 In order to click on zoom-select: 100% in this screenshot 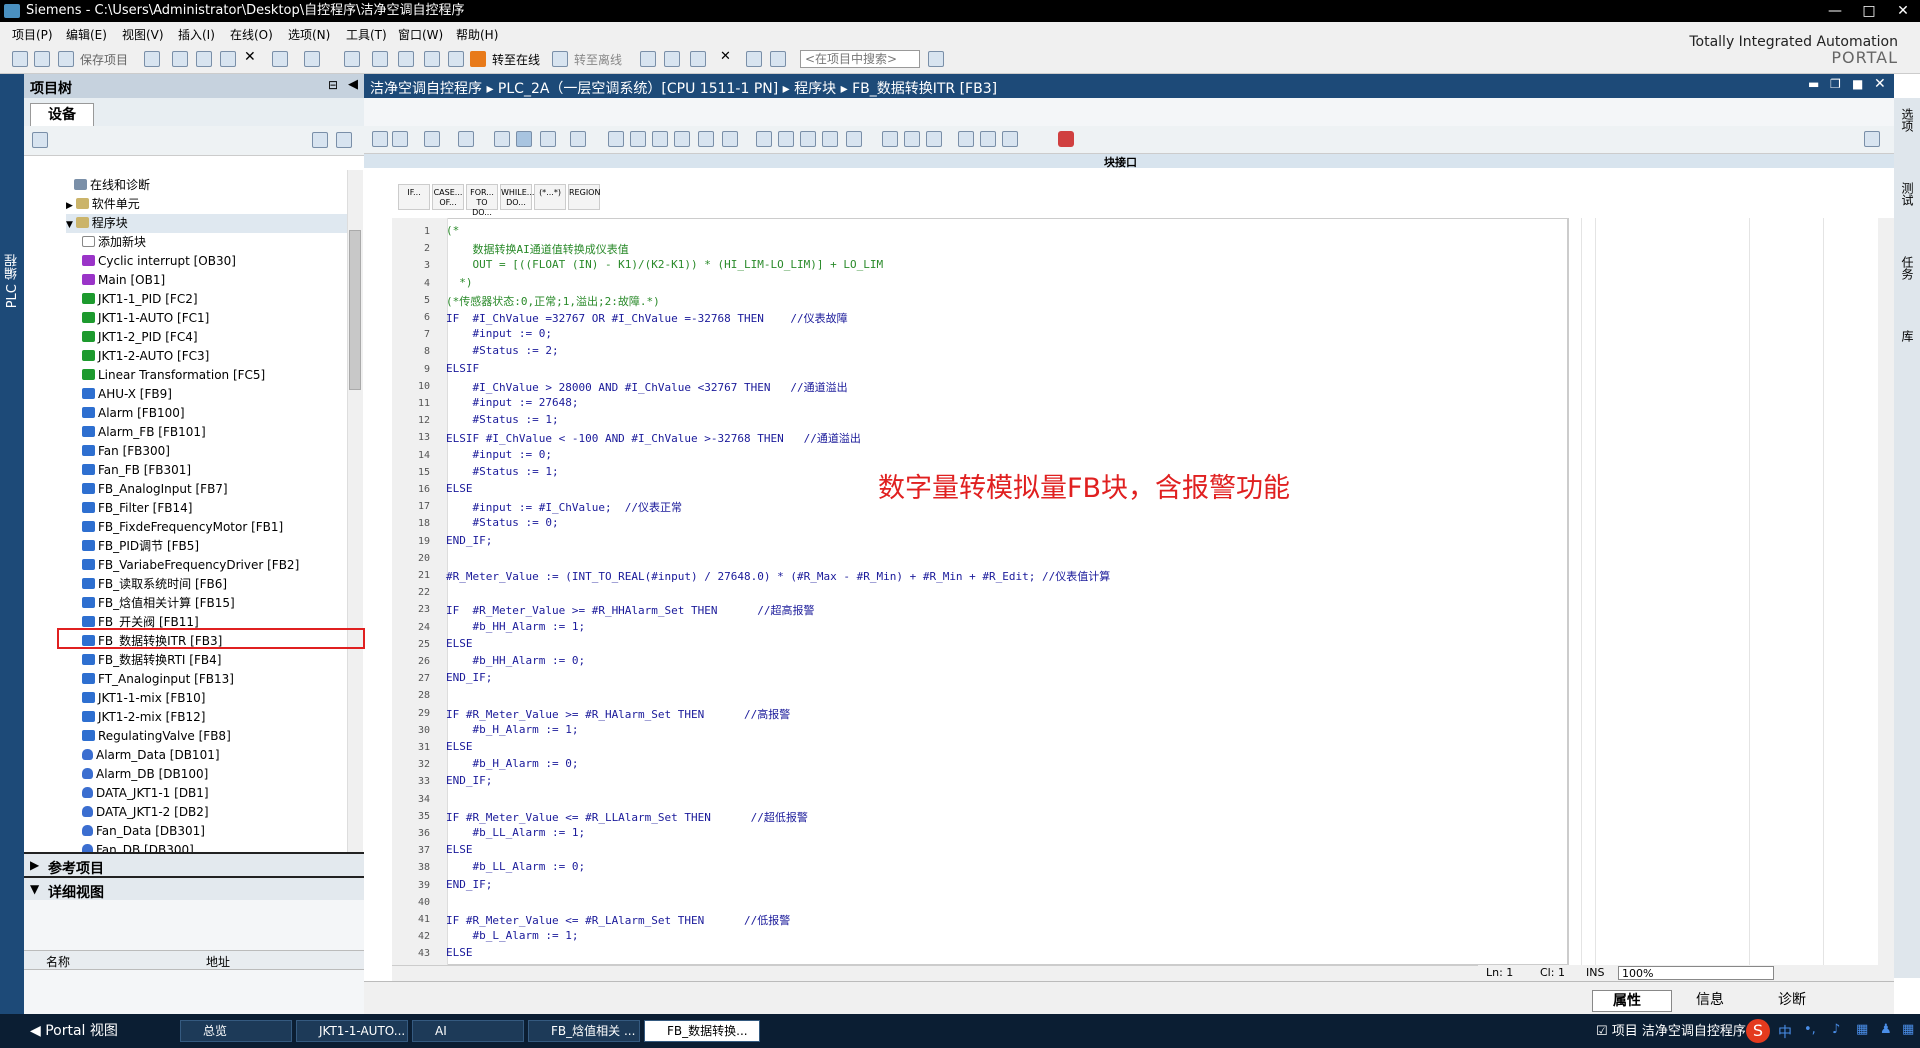, I will do `click(1696, 973)`.